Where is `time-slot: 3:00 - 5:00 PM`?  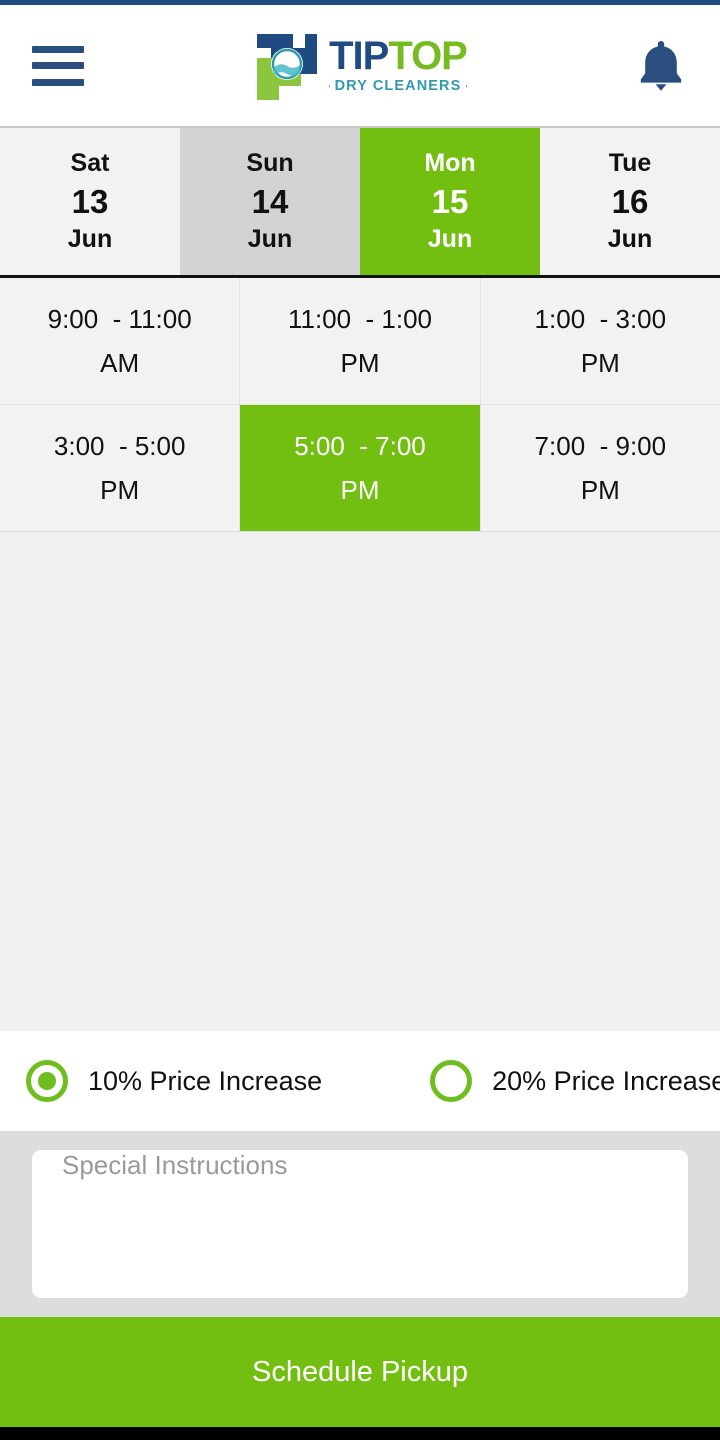 time-slot: 3:00 - 5:00 PM is located at coordinates (120, 468).